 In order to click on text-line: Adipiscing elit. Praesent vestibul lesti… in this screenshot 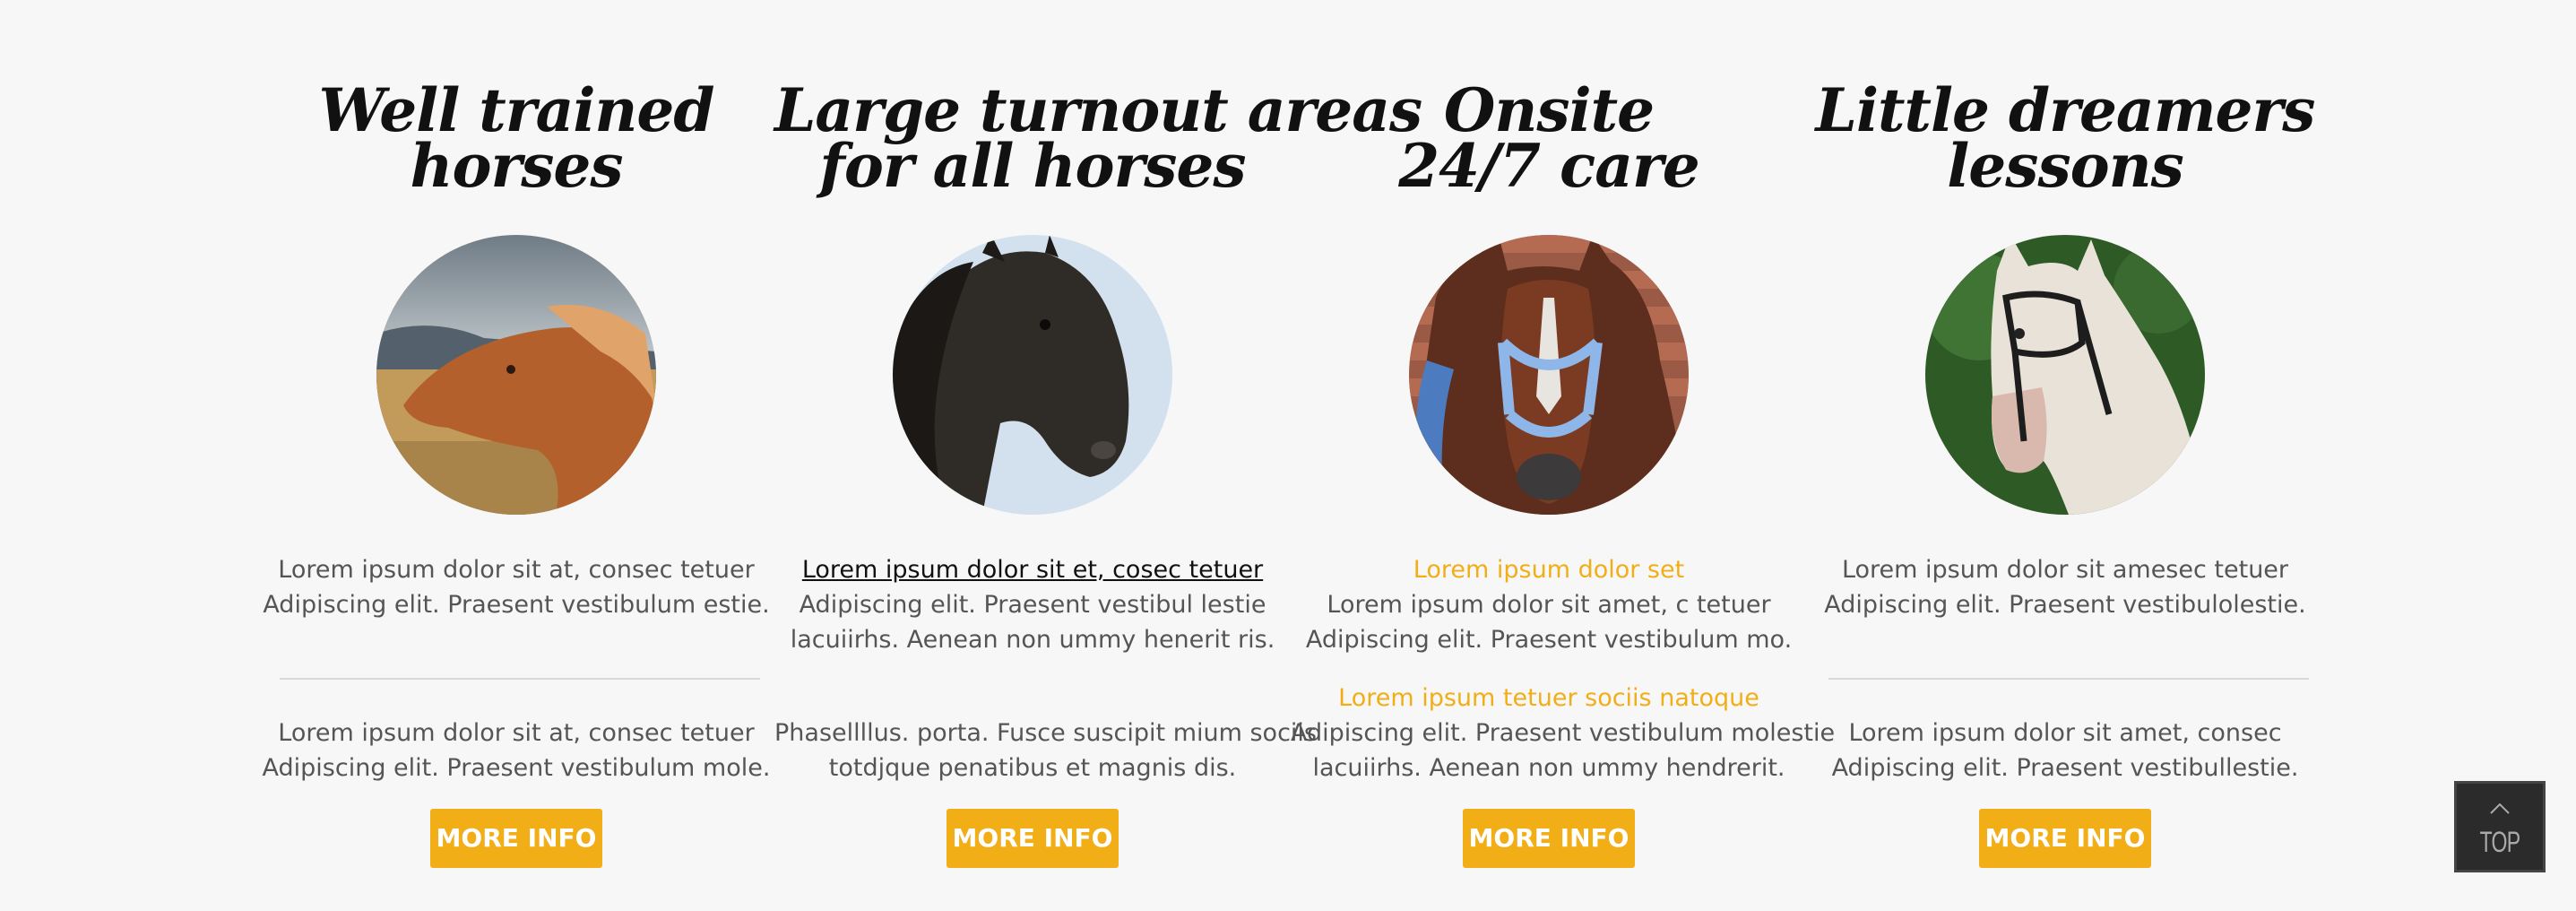, I will do `click(1032, 605)`.